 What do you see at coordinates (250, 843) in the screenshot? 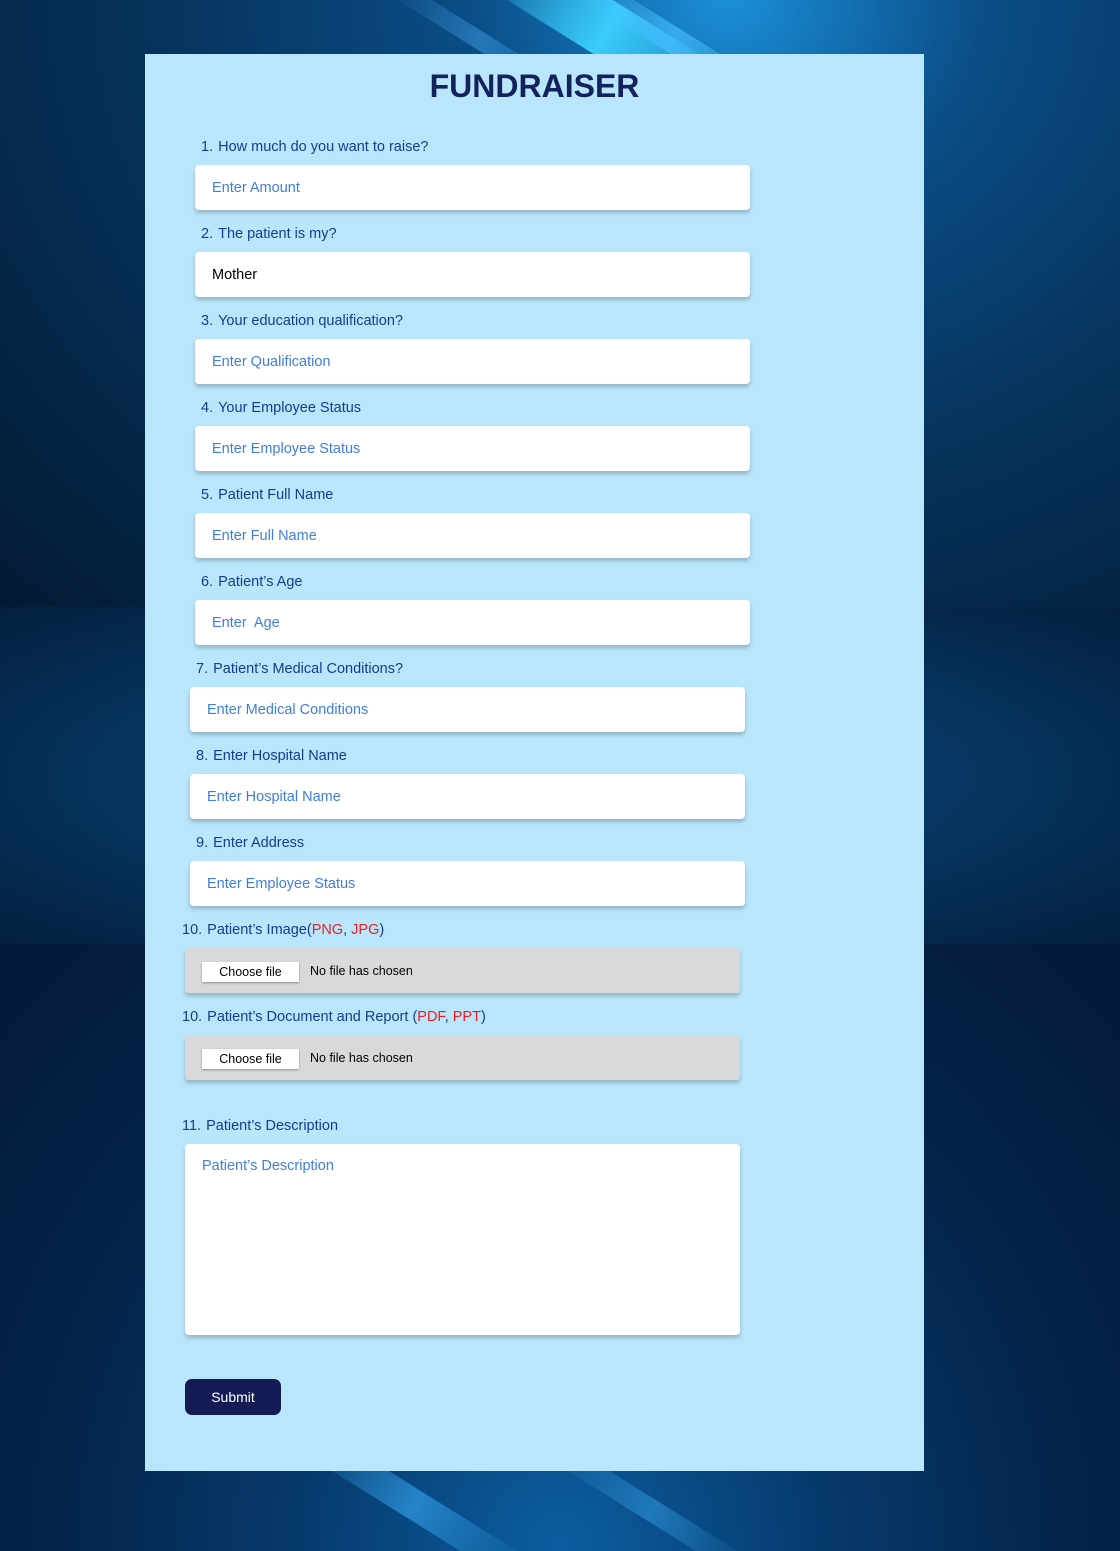
I see `question-address-label: 9. Enter Address` at bounding box center [250, 843].